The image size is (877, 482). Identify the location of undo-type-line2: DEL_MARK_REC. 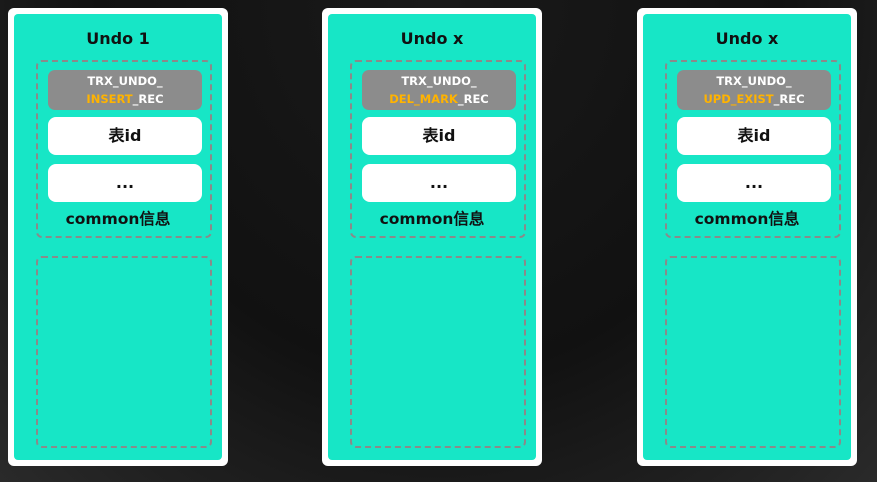
(439, 99).